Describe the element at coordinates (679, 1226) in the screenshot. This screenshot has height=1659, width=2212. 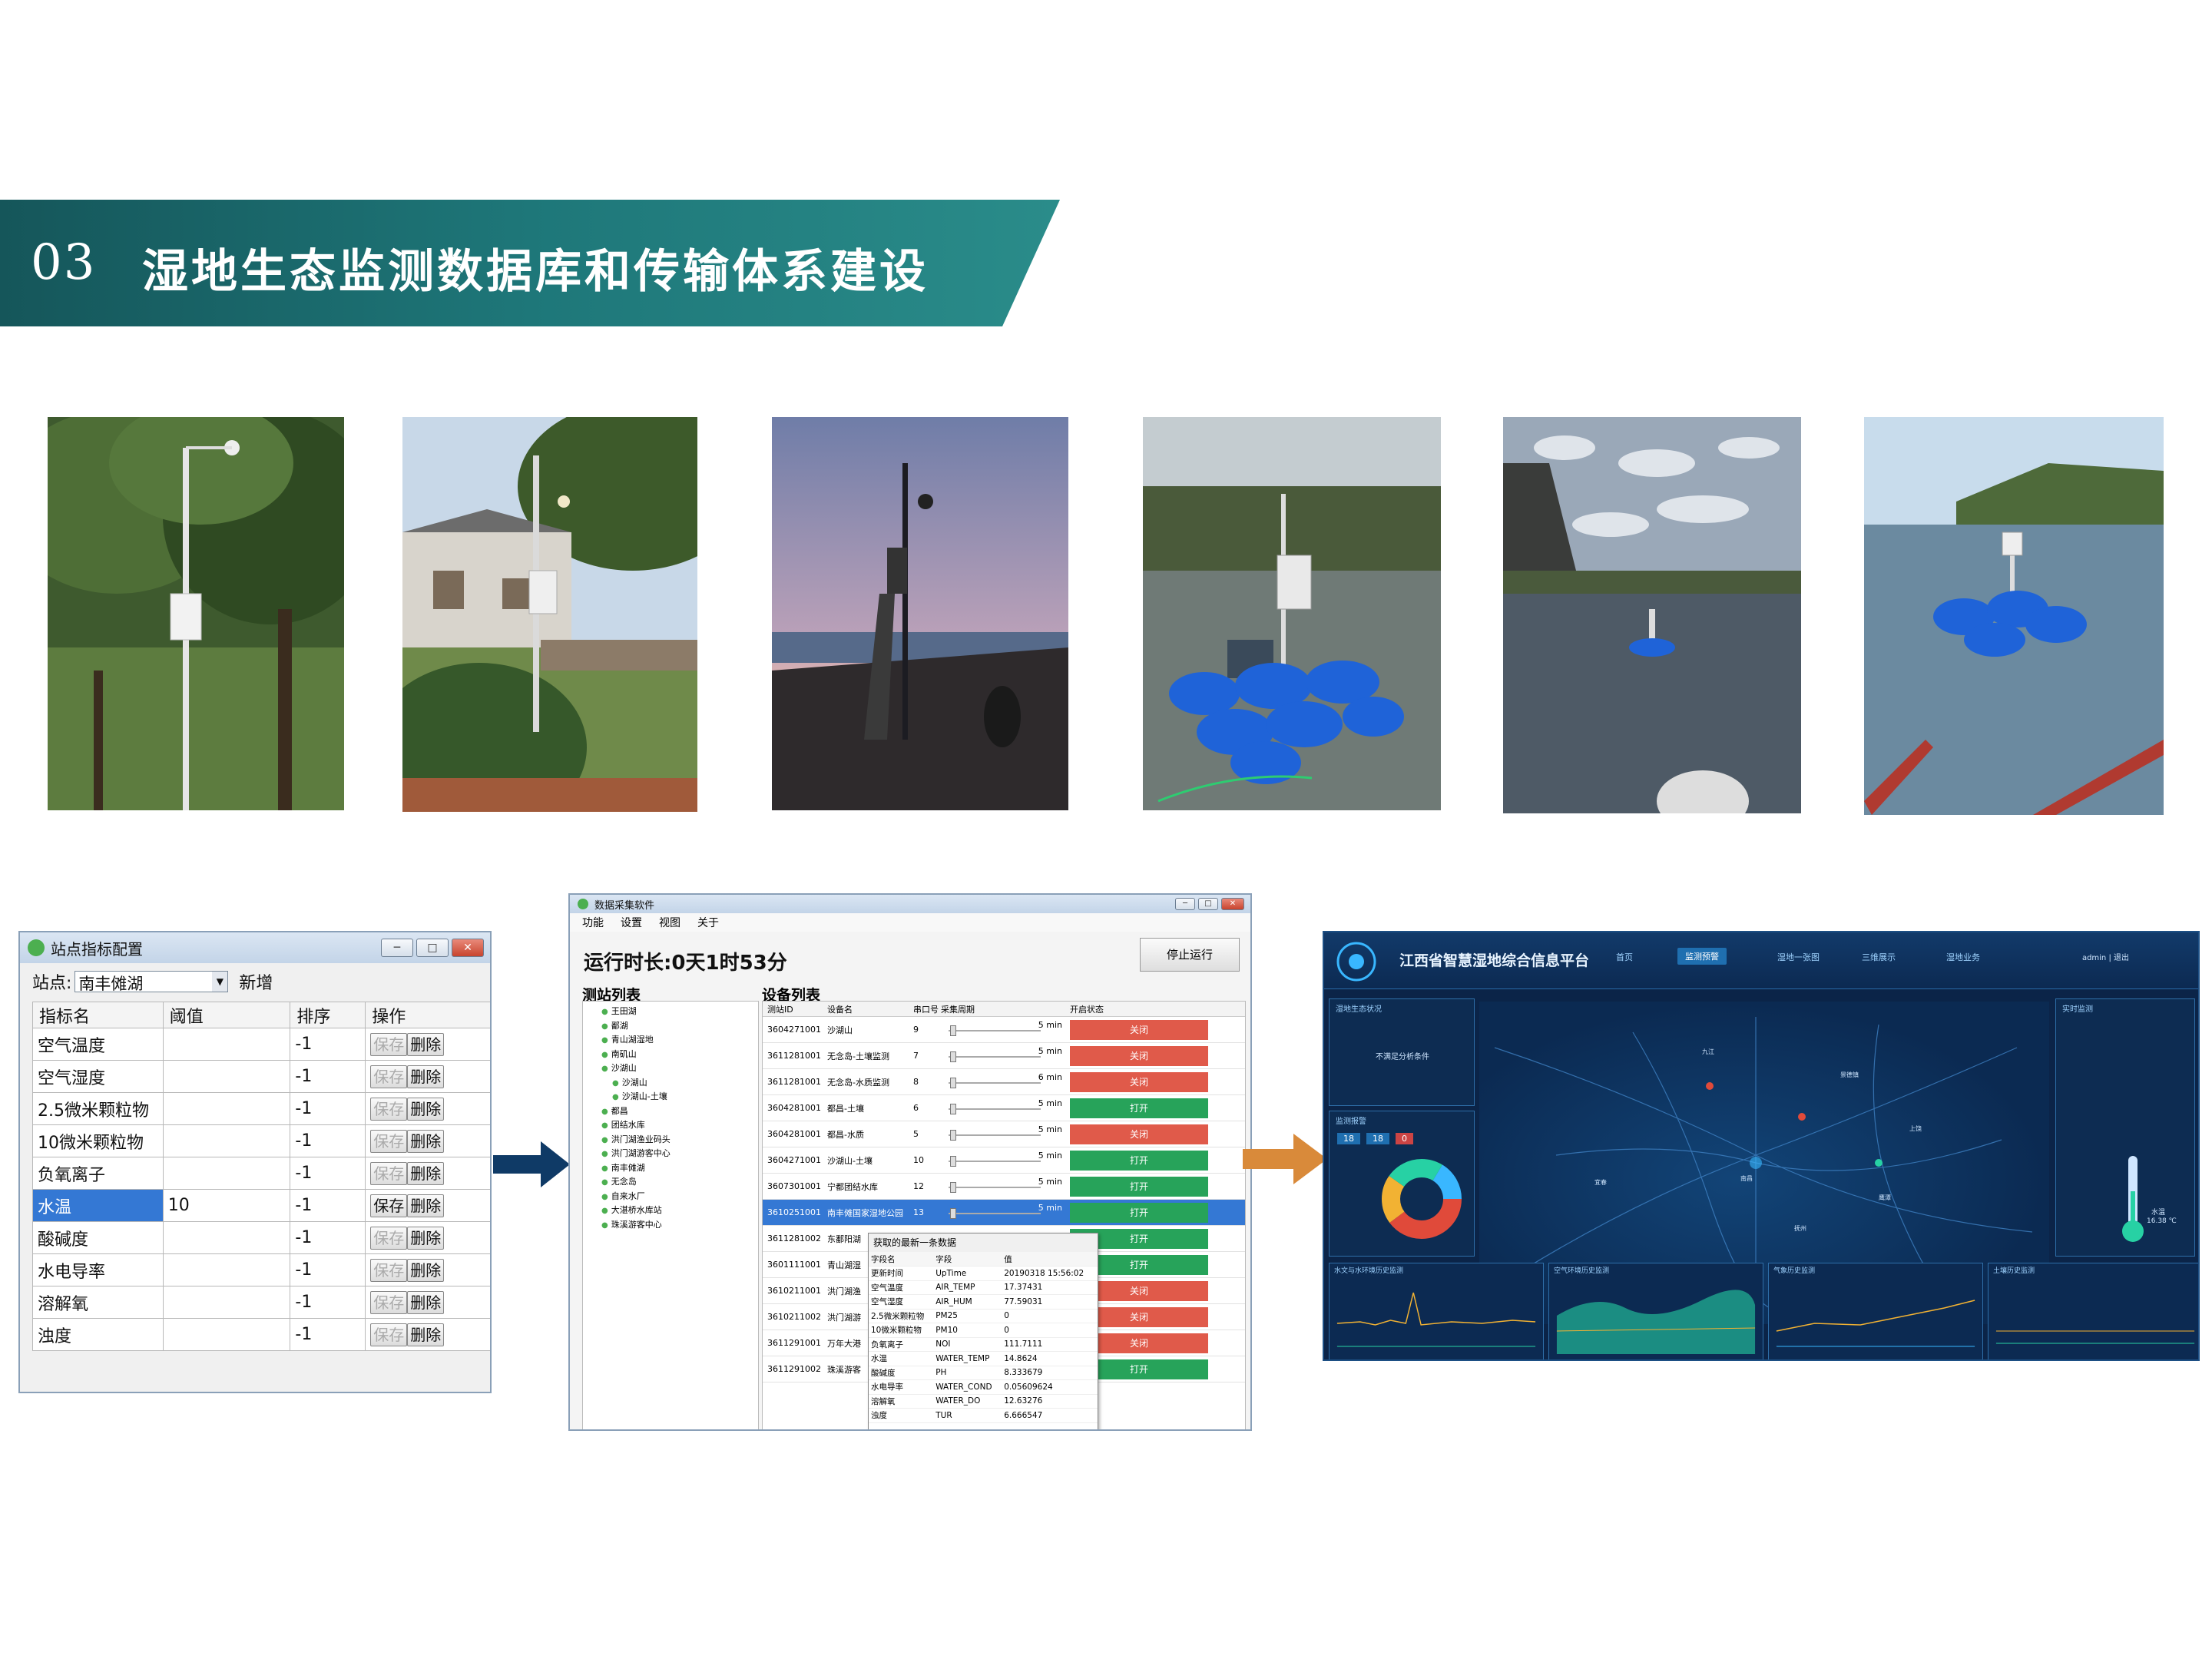
I see `tree-item: 珠溪游客中心` at that location.